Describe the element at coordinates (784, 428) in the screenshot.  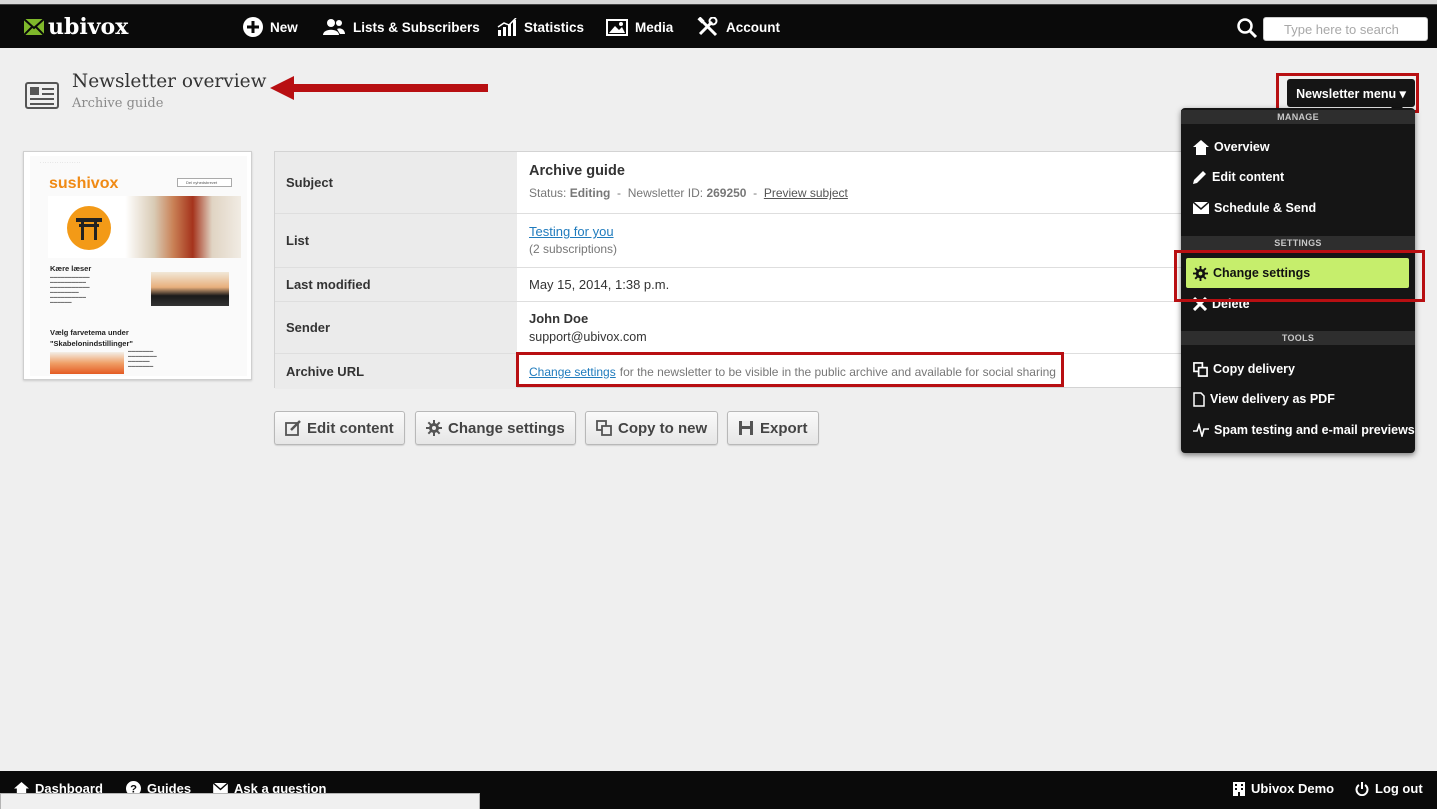
I see `export-label: Export` at that location.